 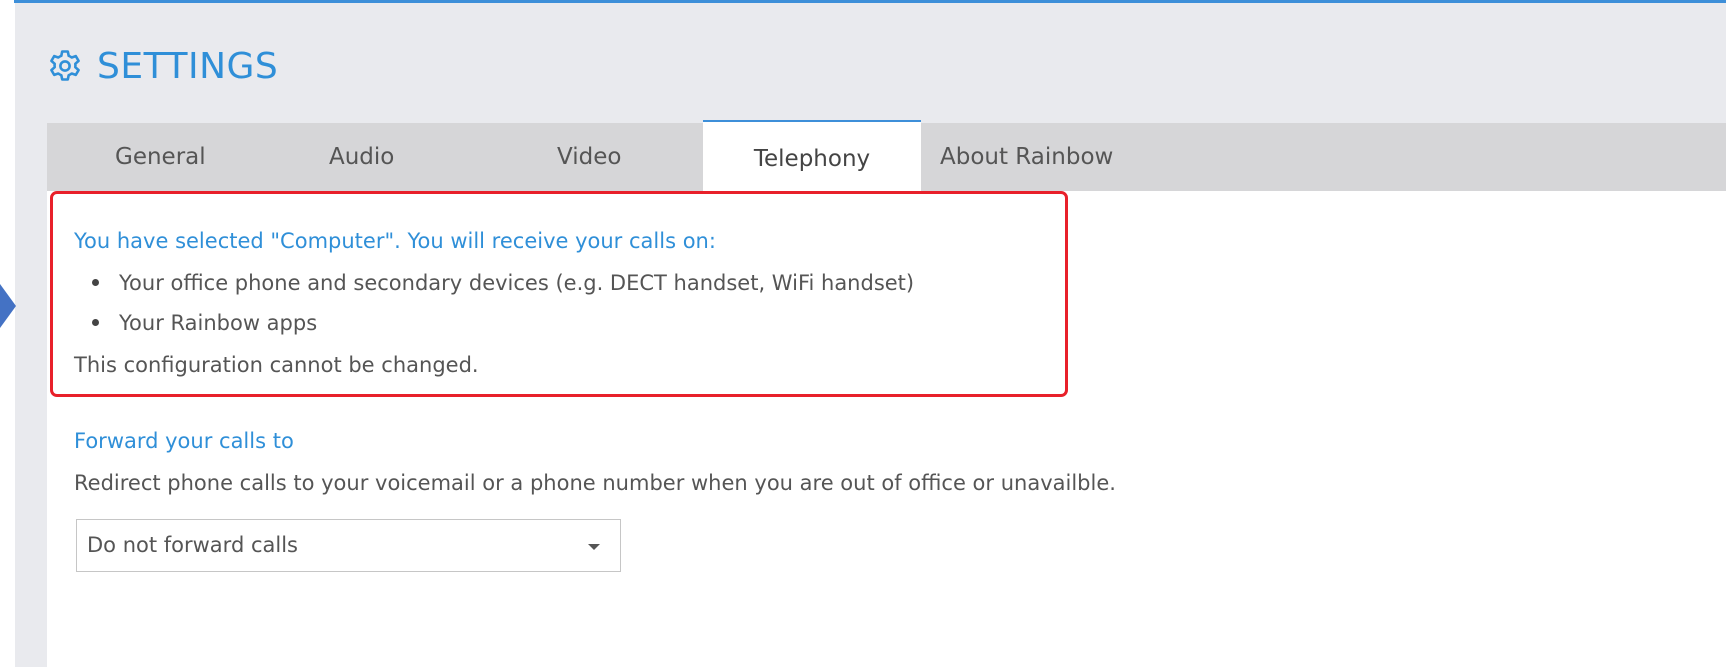 I want to click on callout-arrow, so click(x=8, y=306).